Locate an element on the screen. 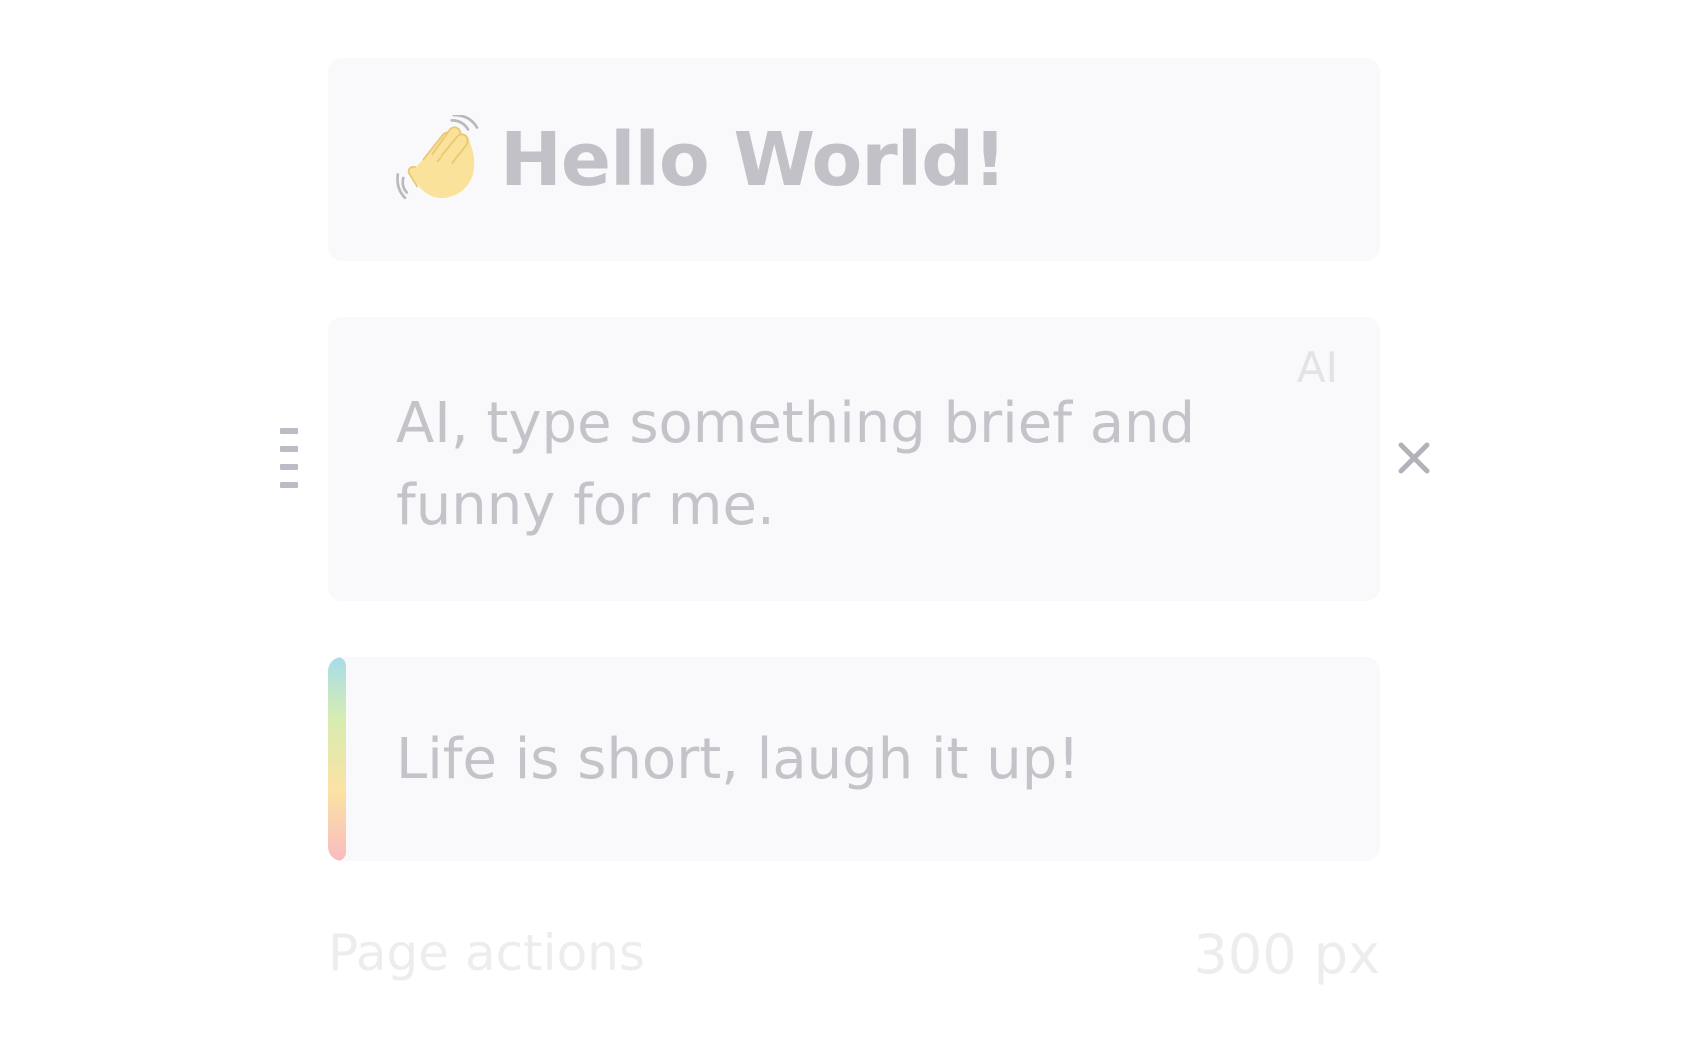  title-block: Hello World! is located at coordinates (854, 159).